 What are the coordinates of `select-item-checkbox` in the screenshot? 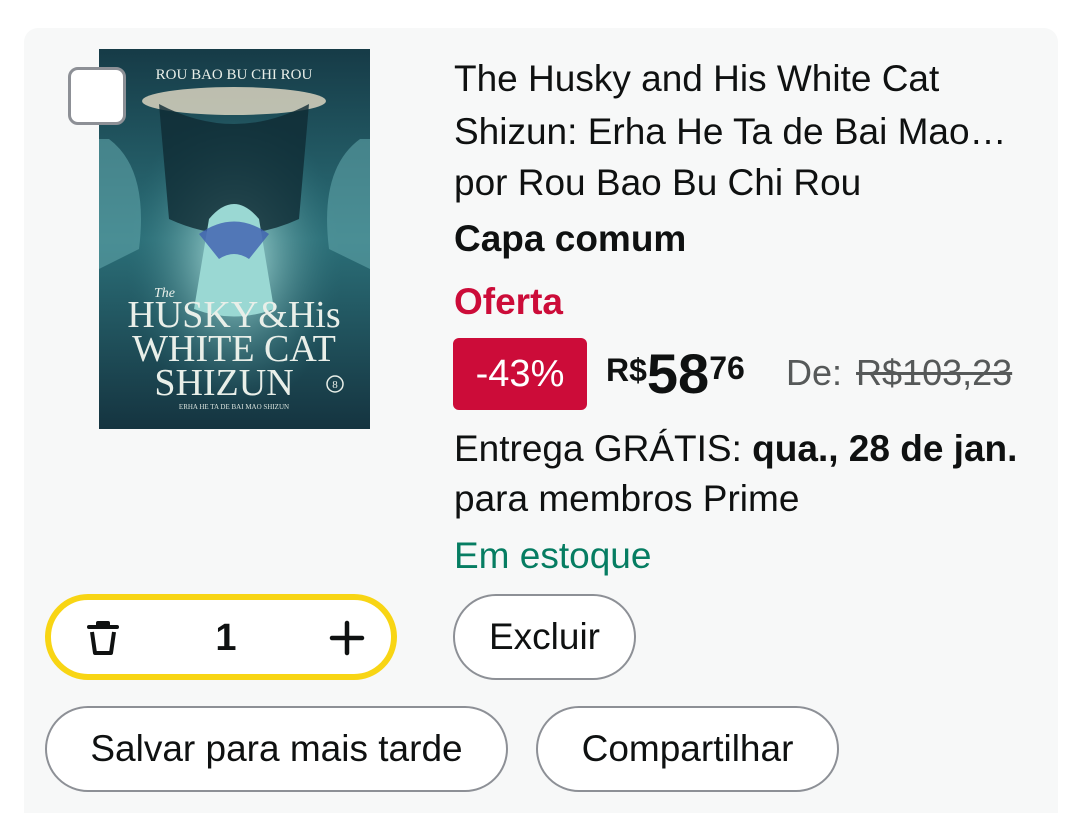 It's located at (97, 96).